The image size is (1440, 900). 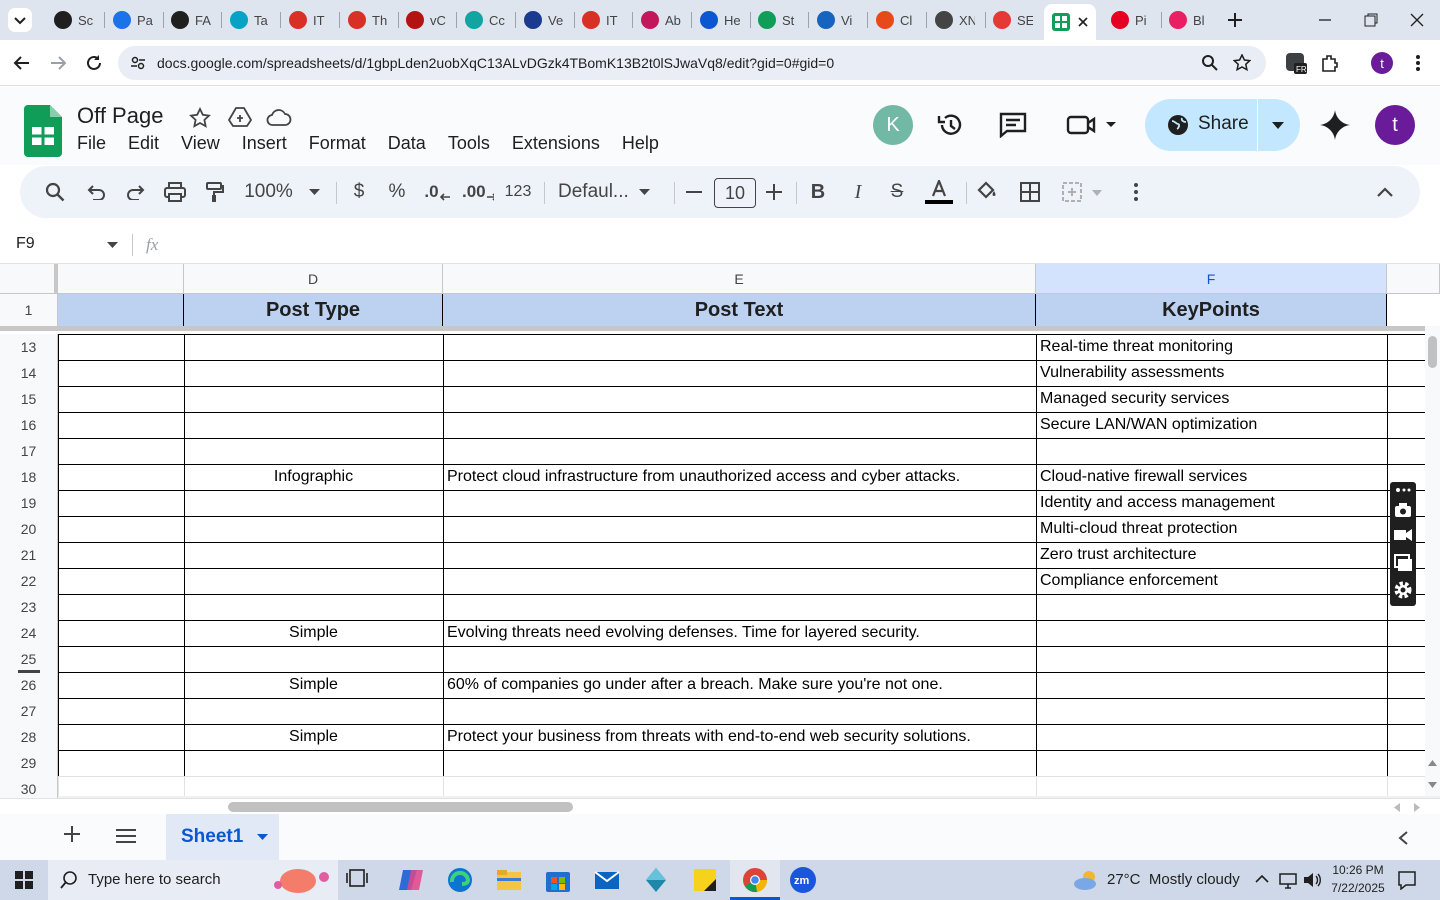 What do you see at coordinates (1211, 477) in the screenshot?
I see `keypoints-cell: Cloud-native firewall services` at bounding box center [1211, 477].